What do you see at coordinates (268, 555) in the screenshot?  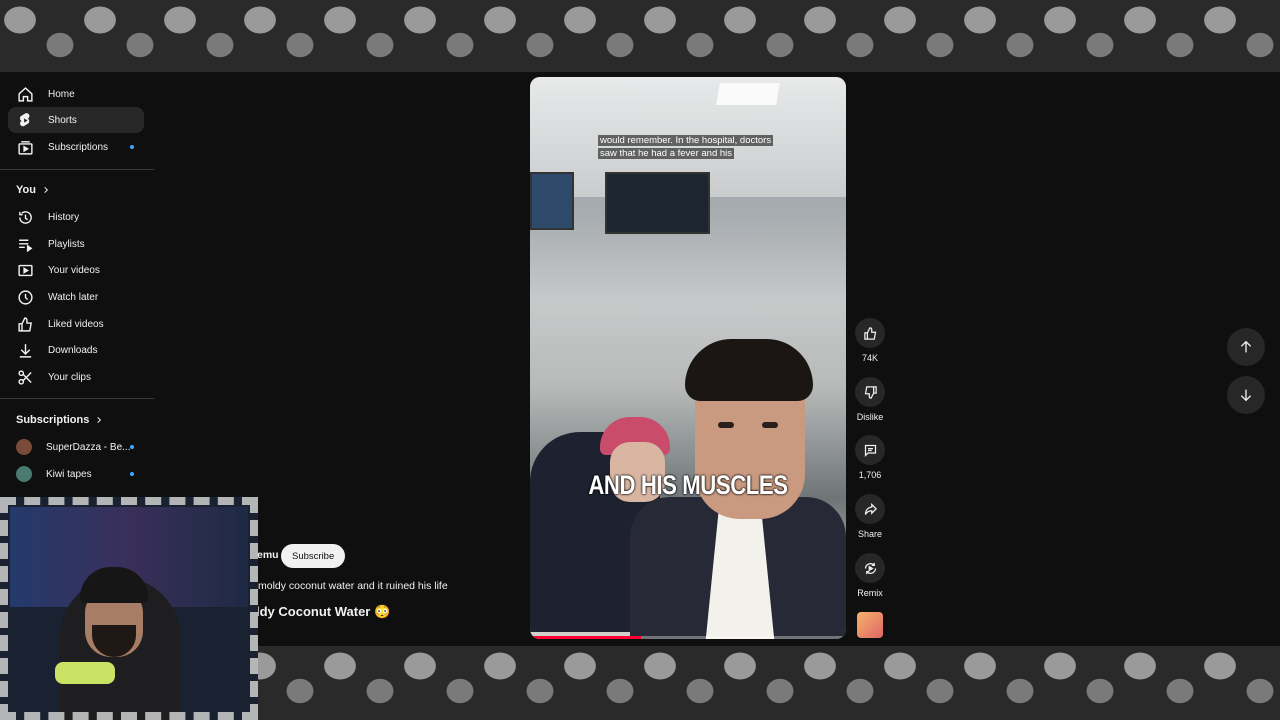 I see `channel-name: emu` at bounding box center [268, 555].